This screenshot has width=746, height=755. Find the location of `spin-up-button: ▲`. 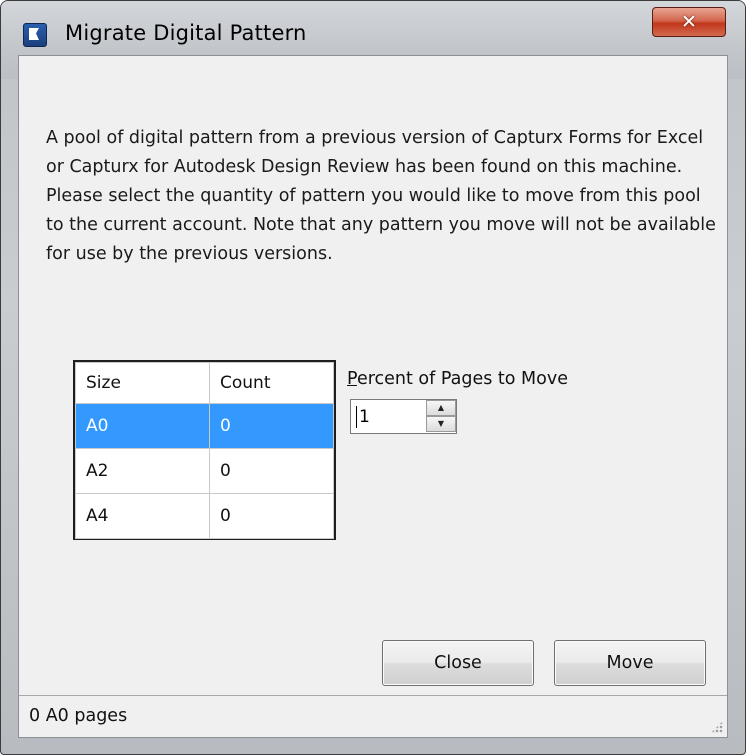

spin-up-button: ▲ is located at coordinates (441, 408).